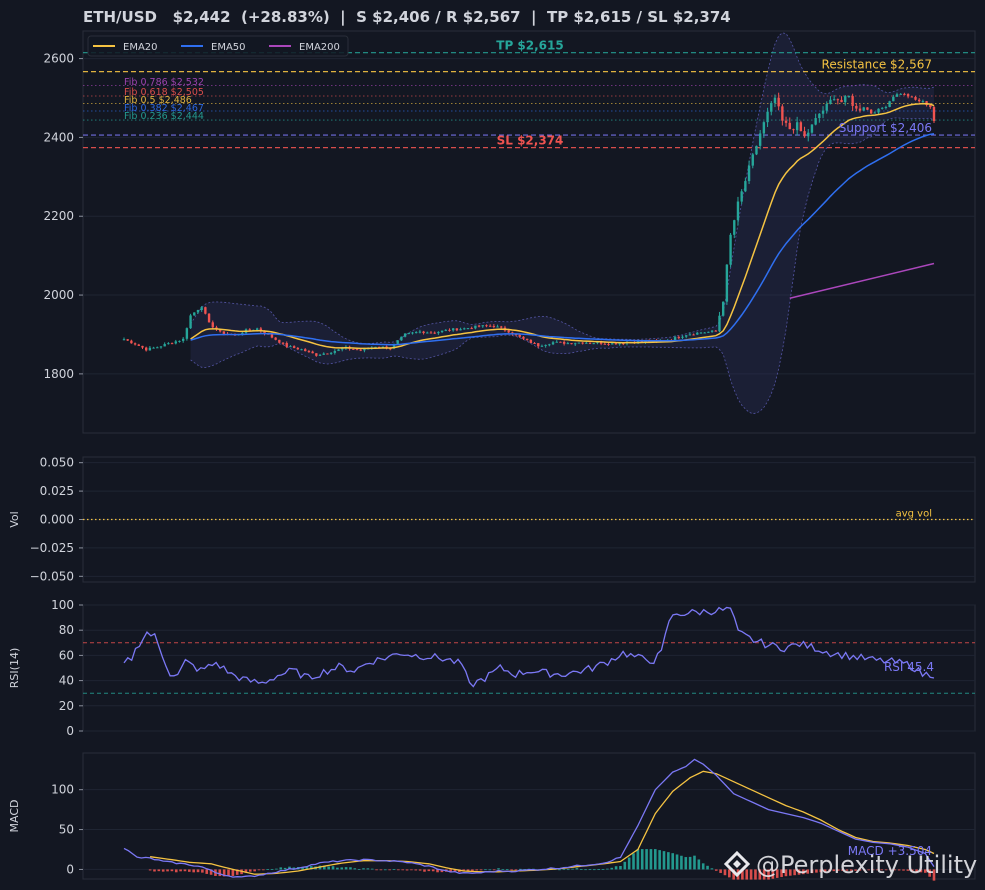  Describe the element at coordinates (57, 491) in the screenshot. I see `volume-axis-tick-label: 0.025` at that location.